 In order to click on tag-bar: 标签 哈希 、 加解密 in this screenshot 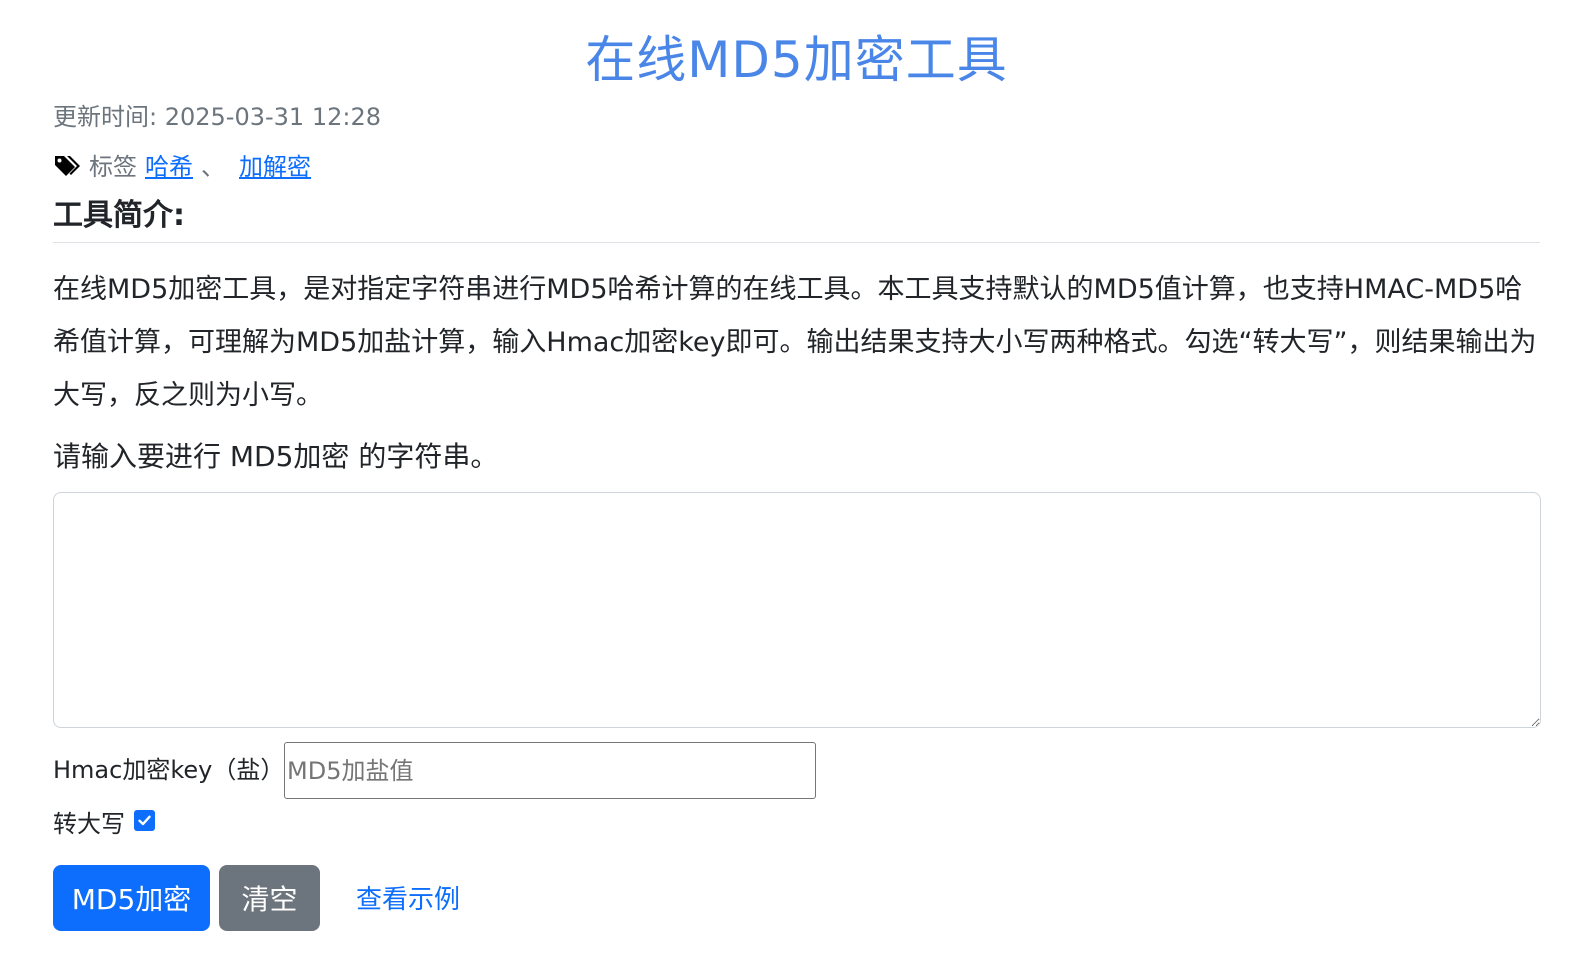, I will do `click(182, 167)`.